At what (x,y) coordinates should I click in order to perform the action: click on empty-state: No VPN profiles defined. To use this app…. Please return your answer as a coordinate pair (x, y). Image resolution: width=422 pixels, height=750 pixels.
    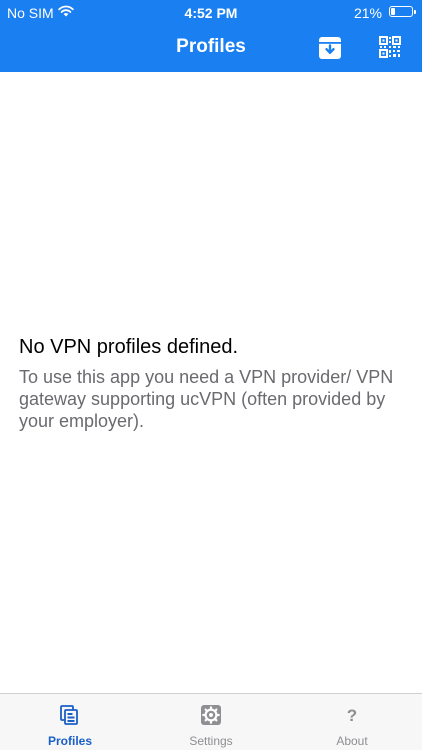
    Looking at the image, I should click on (211, 383).